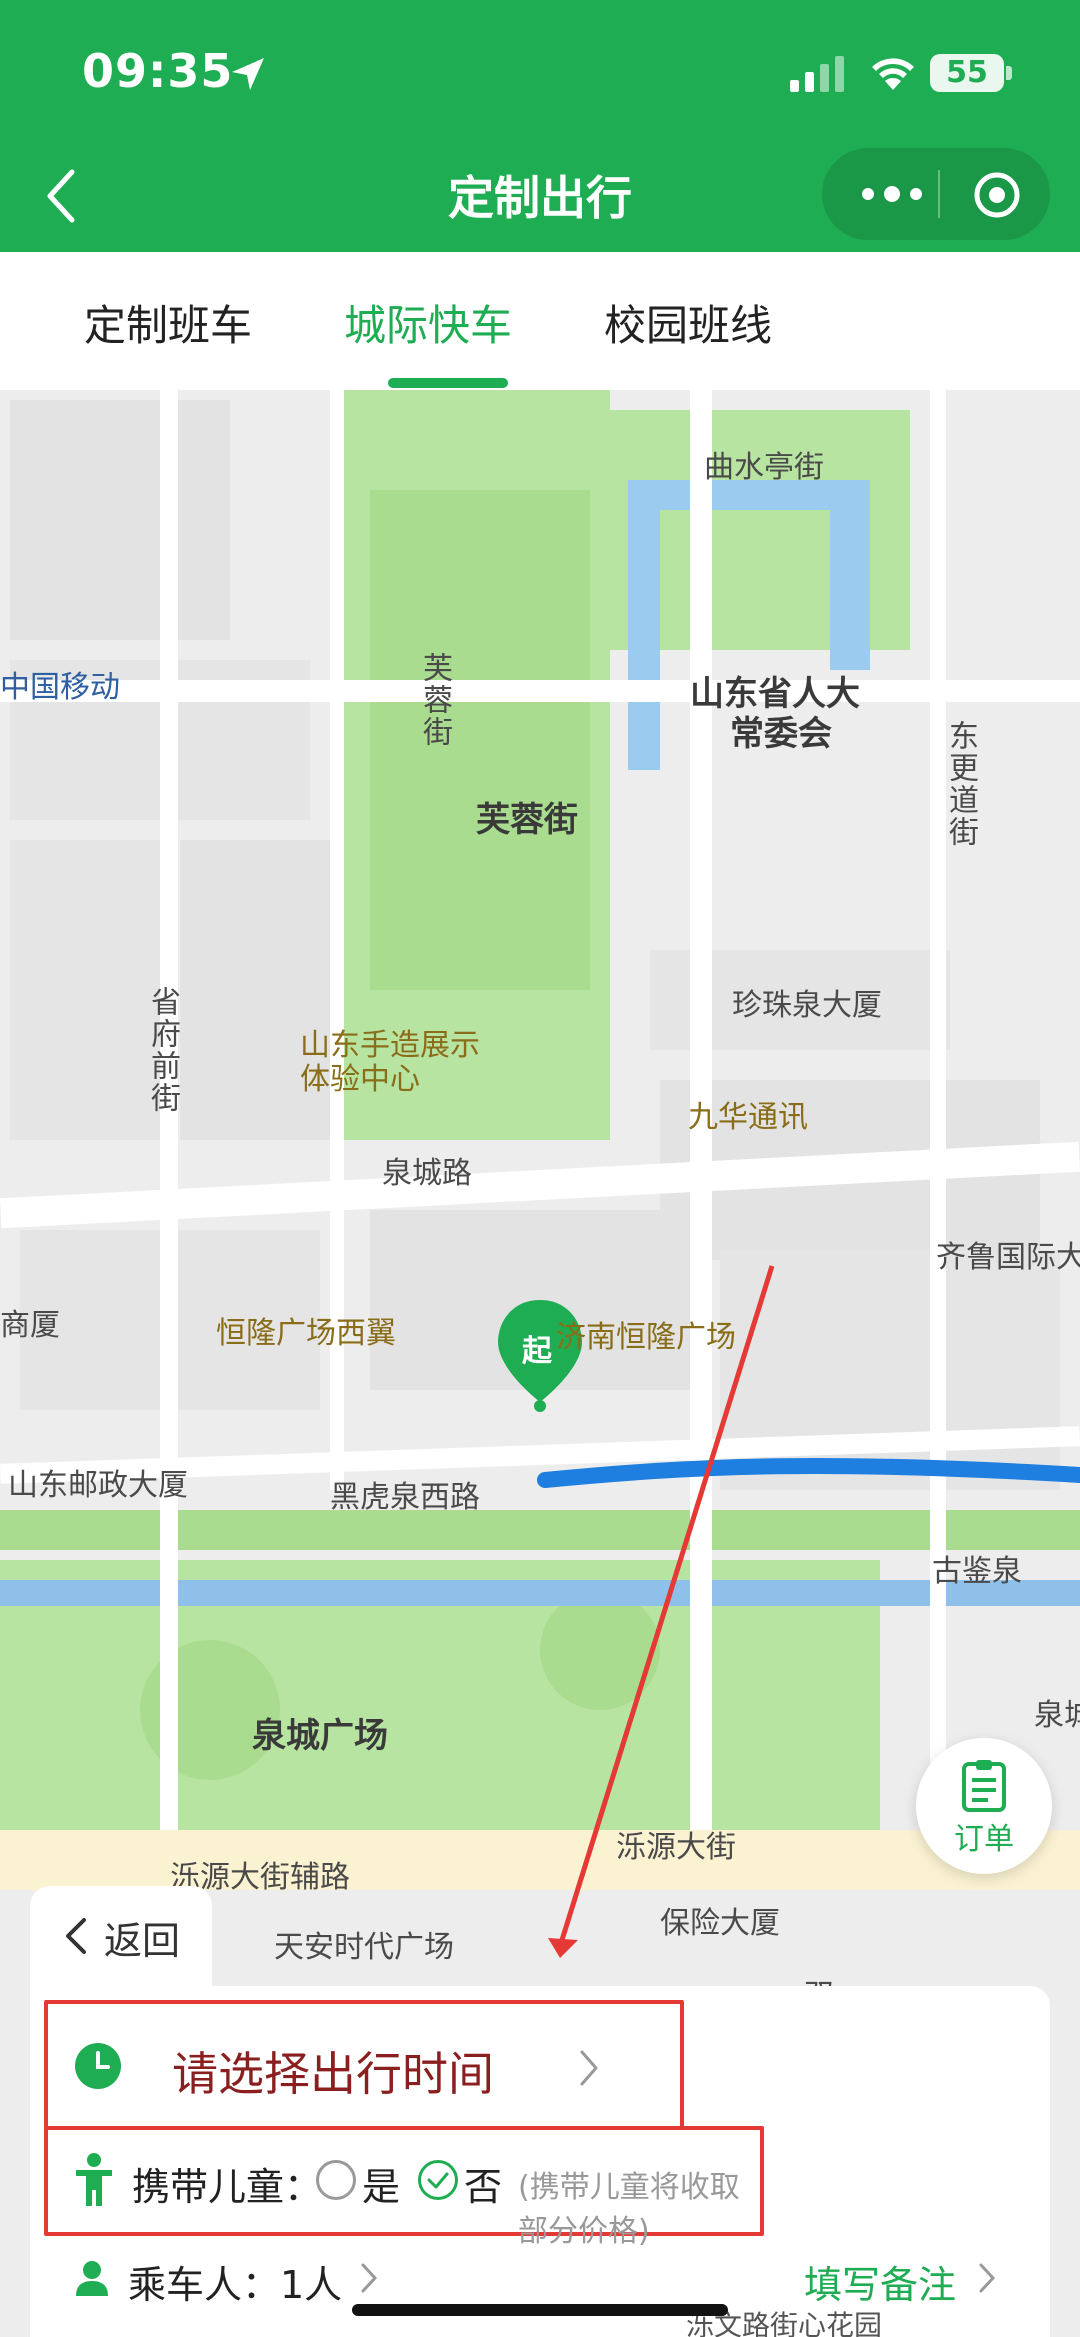 The width and height of the screenshot is (1080, 2337). I want to click on children-label: 携带儿童：, so click(227, 2187).